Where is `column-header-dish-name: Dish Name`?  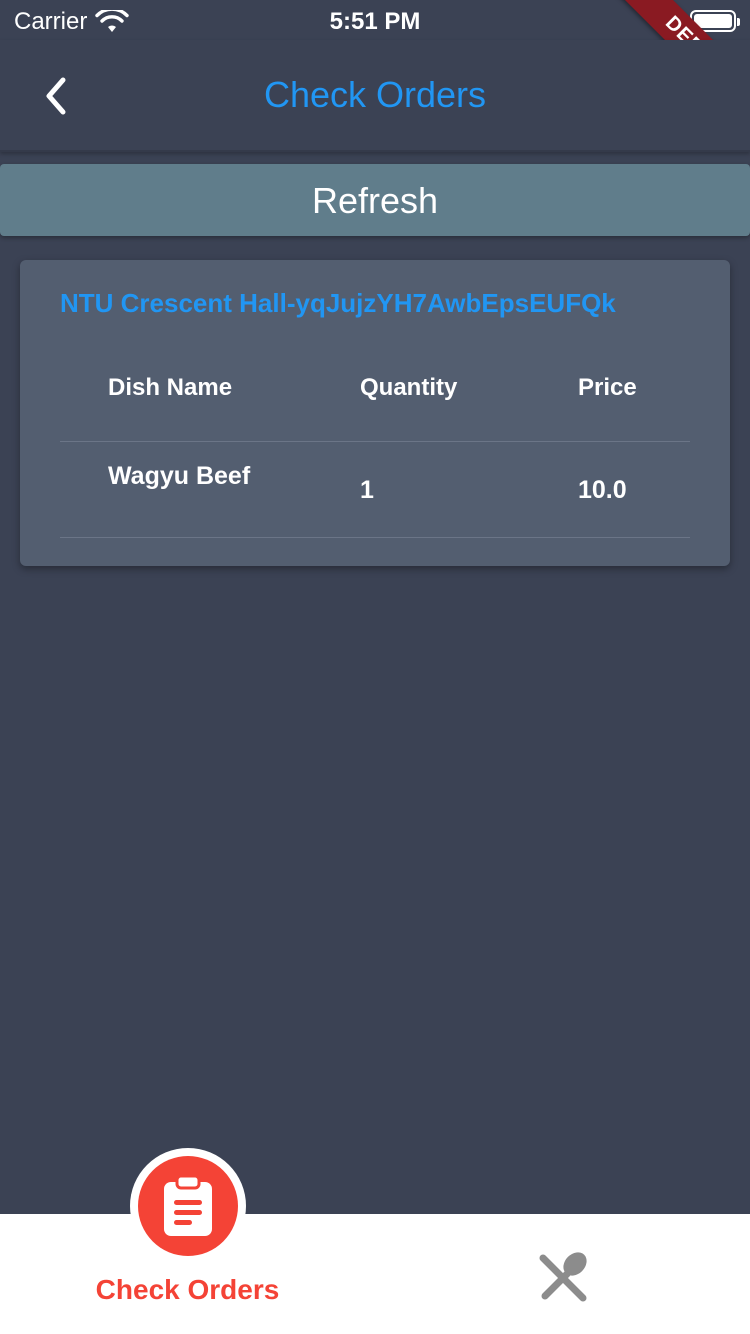
column-header-dish-name: Dish Name is located at coordinates (170, 387).